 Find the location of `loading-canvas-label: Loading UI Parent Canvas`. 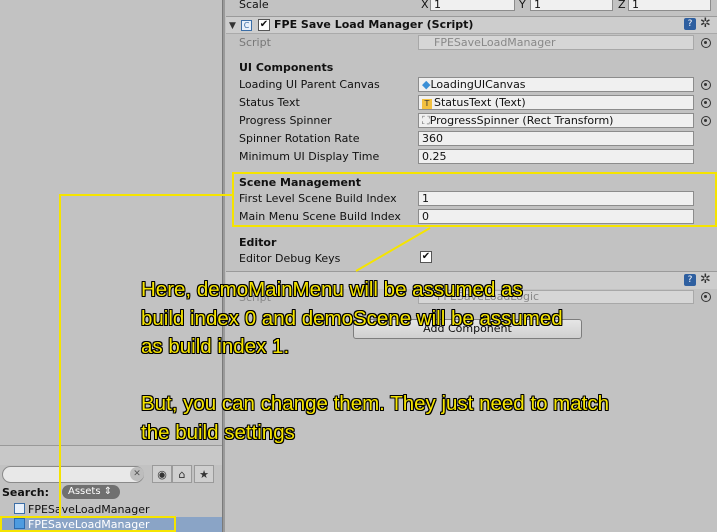

loading-canvas-label: Loading UI Parent Canvas is located at coordinates (309, 84).